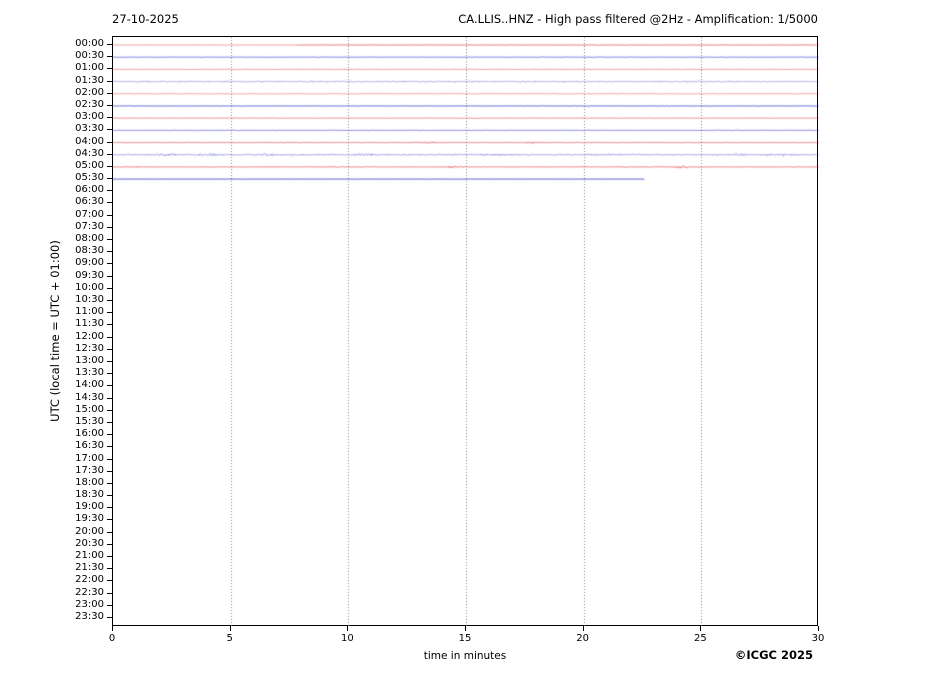 The image size is (927, 696). I want to click on y-tick-label: 10:30, so click(89, 300).